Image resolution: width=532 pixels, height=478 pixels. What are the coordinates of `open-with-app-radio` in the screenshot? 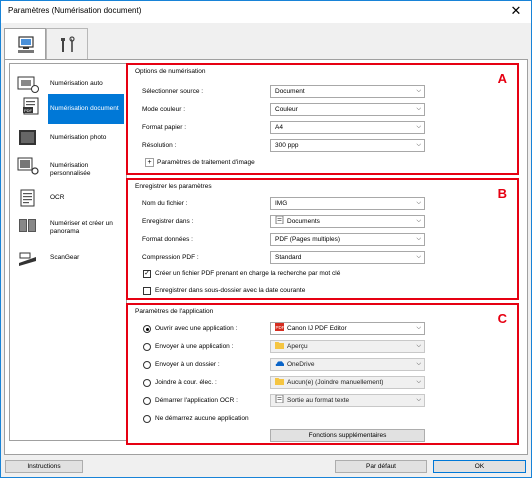 It's located at (147, 329).